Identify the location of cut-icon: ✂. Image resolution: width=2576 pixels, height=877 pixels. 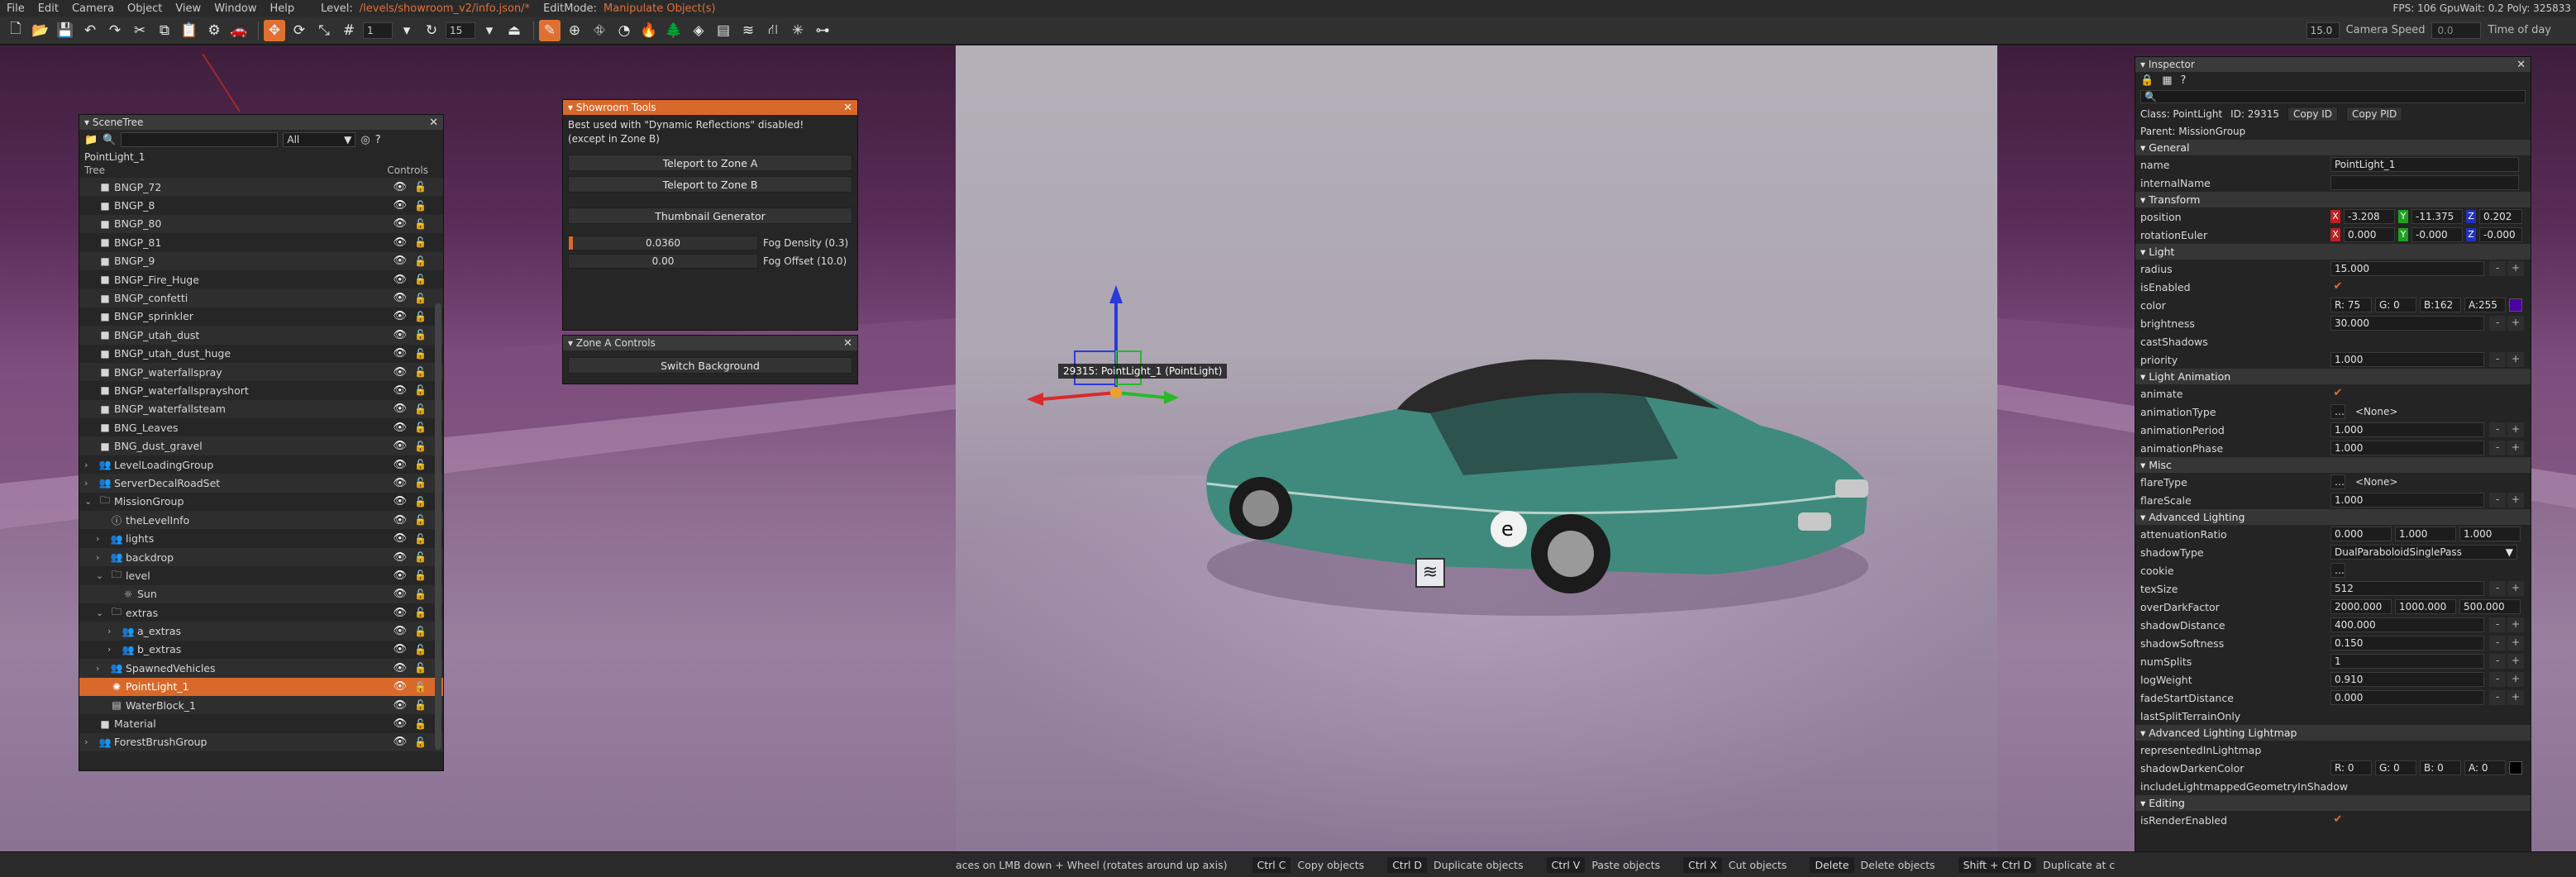
(139, 31).